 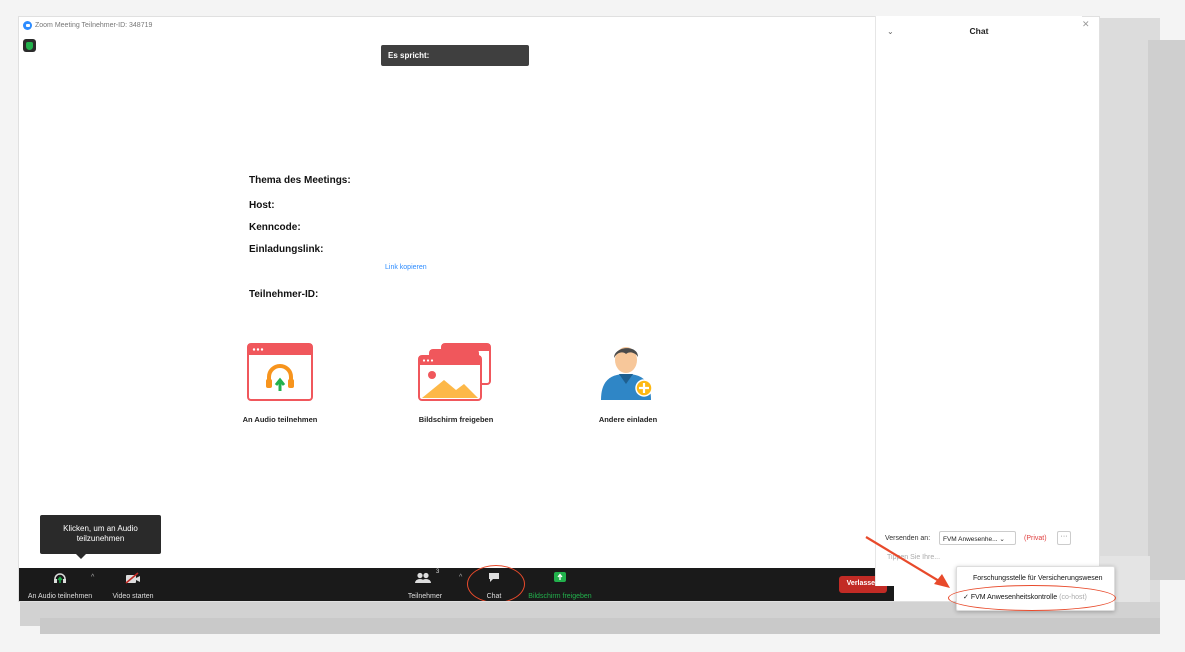 I want to click on audio-tooltip: Klicken, um an Audio teilzunehmen, so click(x=100, y=537).